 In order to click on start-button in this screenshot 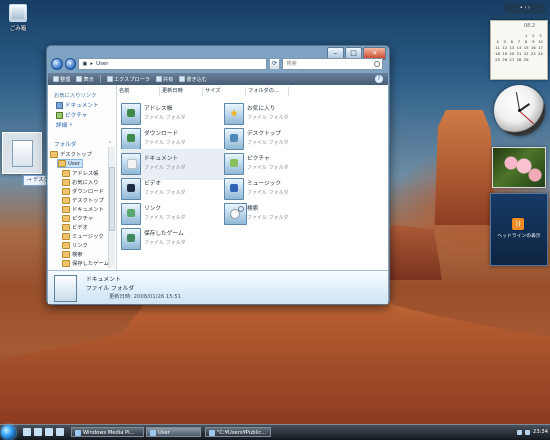, I will do `click(8, 432)`.